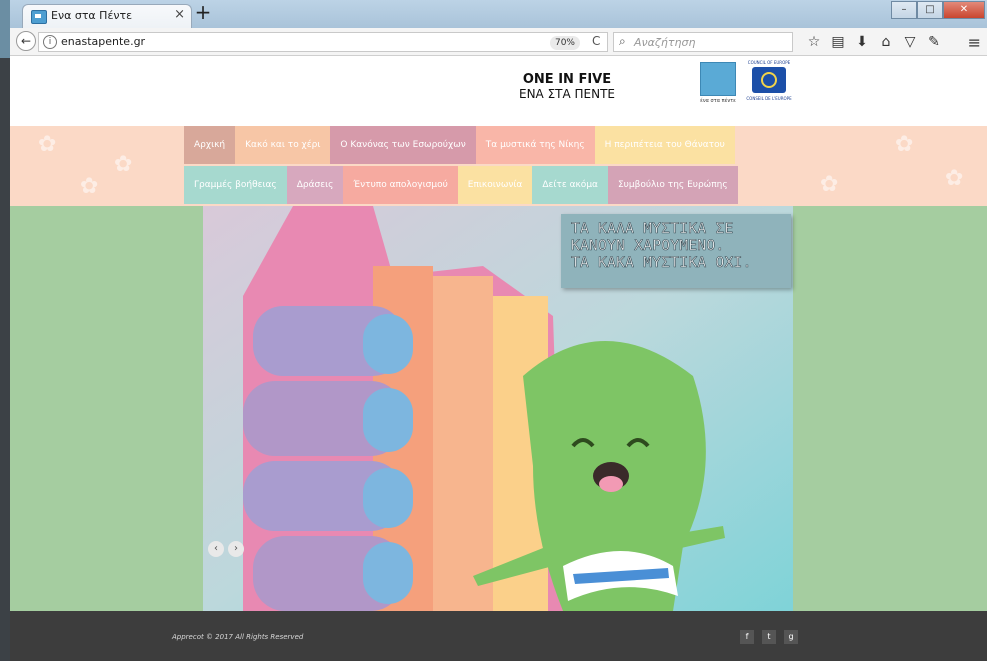 Image resolution: width=987 pixels, height=661 pixels. I want to click on window-controls: – □ ✕, so click(938, 10).